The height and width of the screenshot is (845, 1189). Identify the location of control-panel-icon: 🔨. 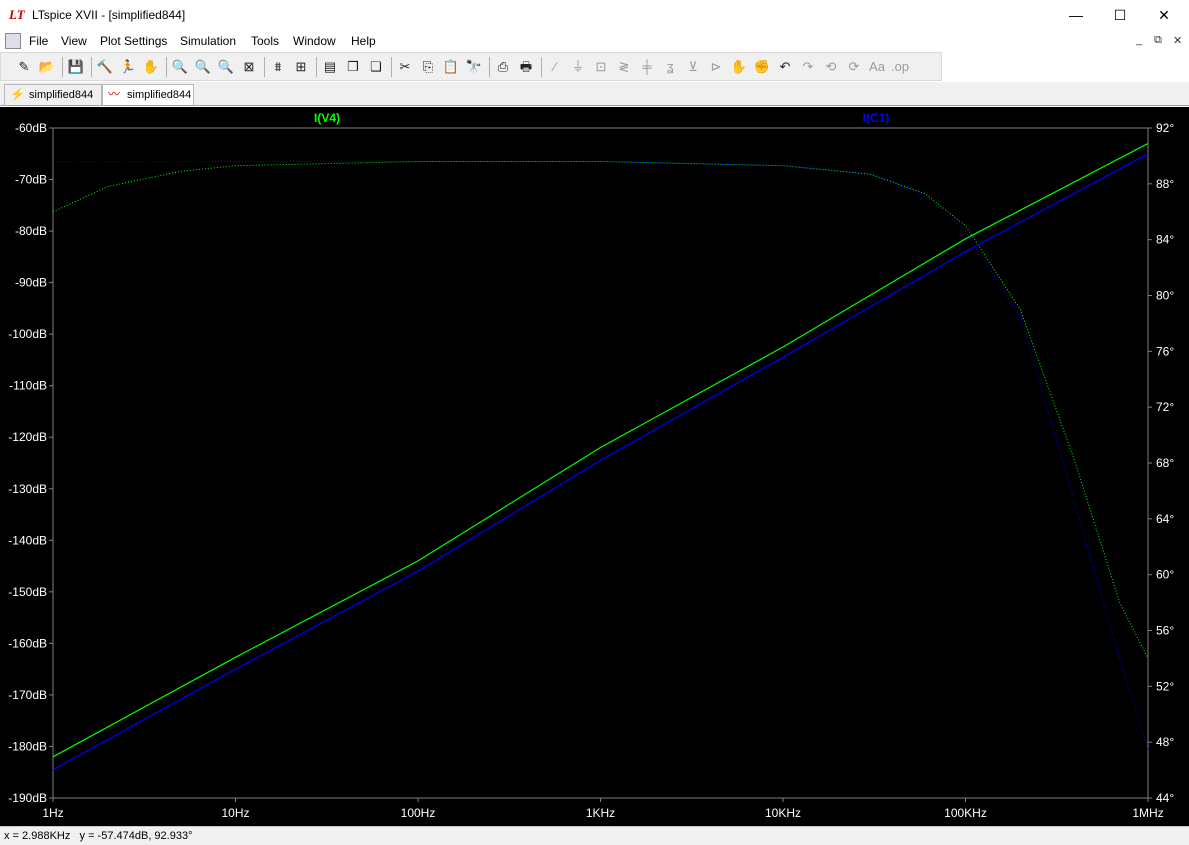
(105, 67).